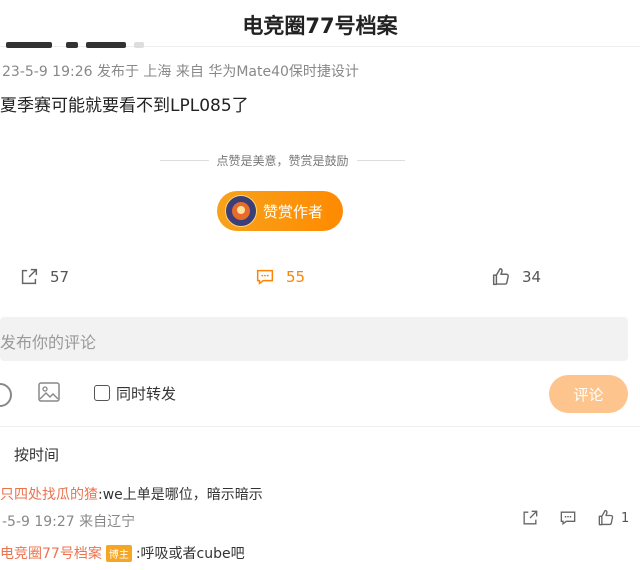  What do you see at coordinates (102, 393) in the screenshot?
I see `repost-checkbox` at bounding box center [102, 393].